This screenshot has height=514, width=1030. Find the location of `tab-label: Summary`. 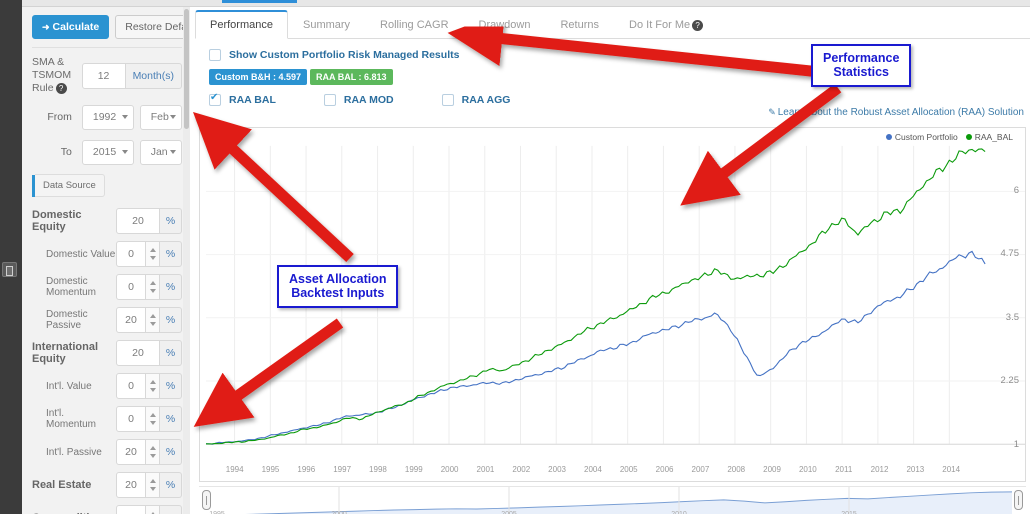

tab-label: Summary is located at coordinates (326, 25).